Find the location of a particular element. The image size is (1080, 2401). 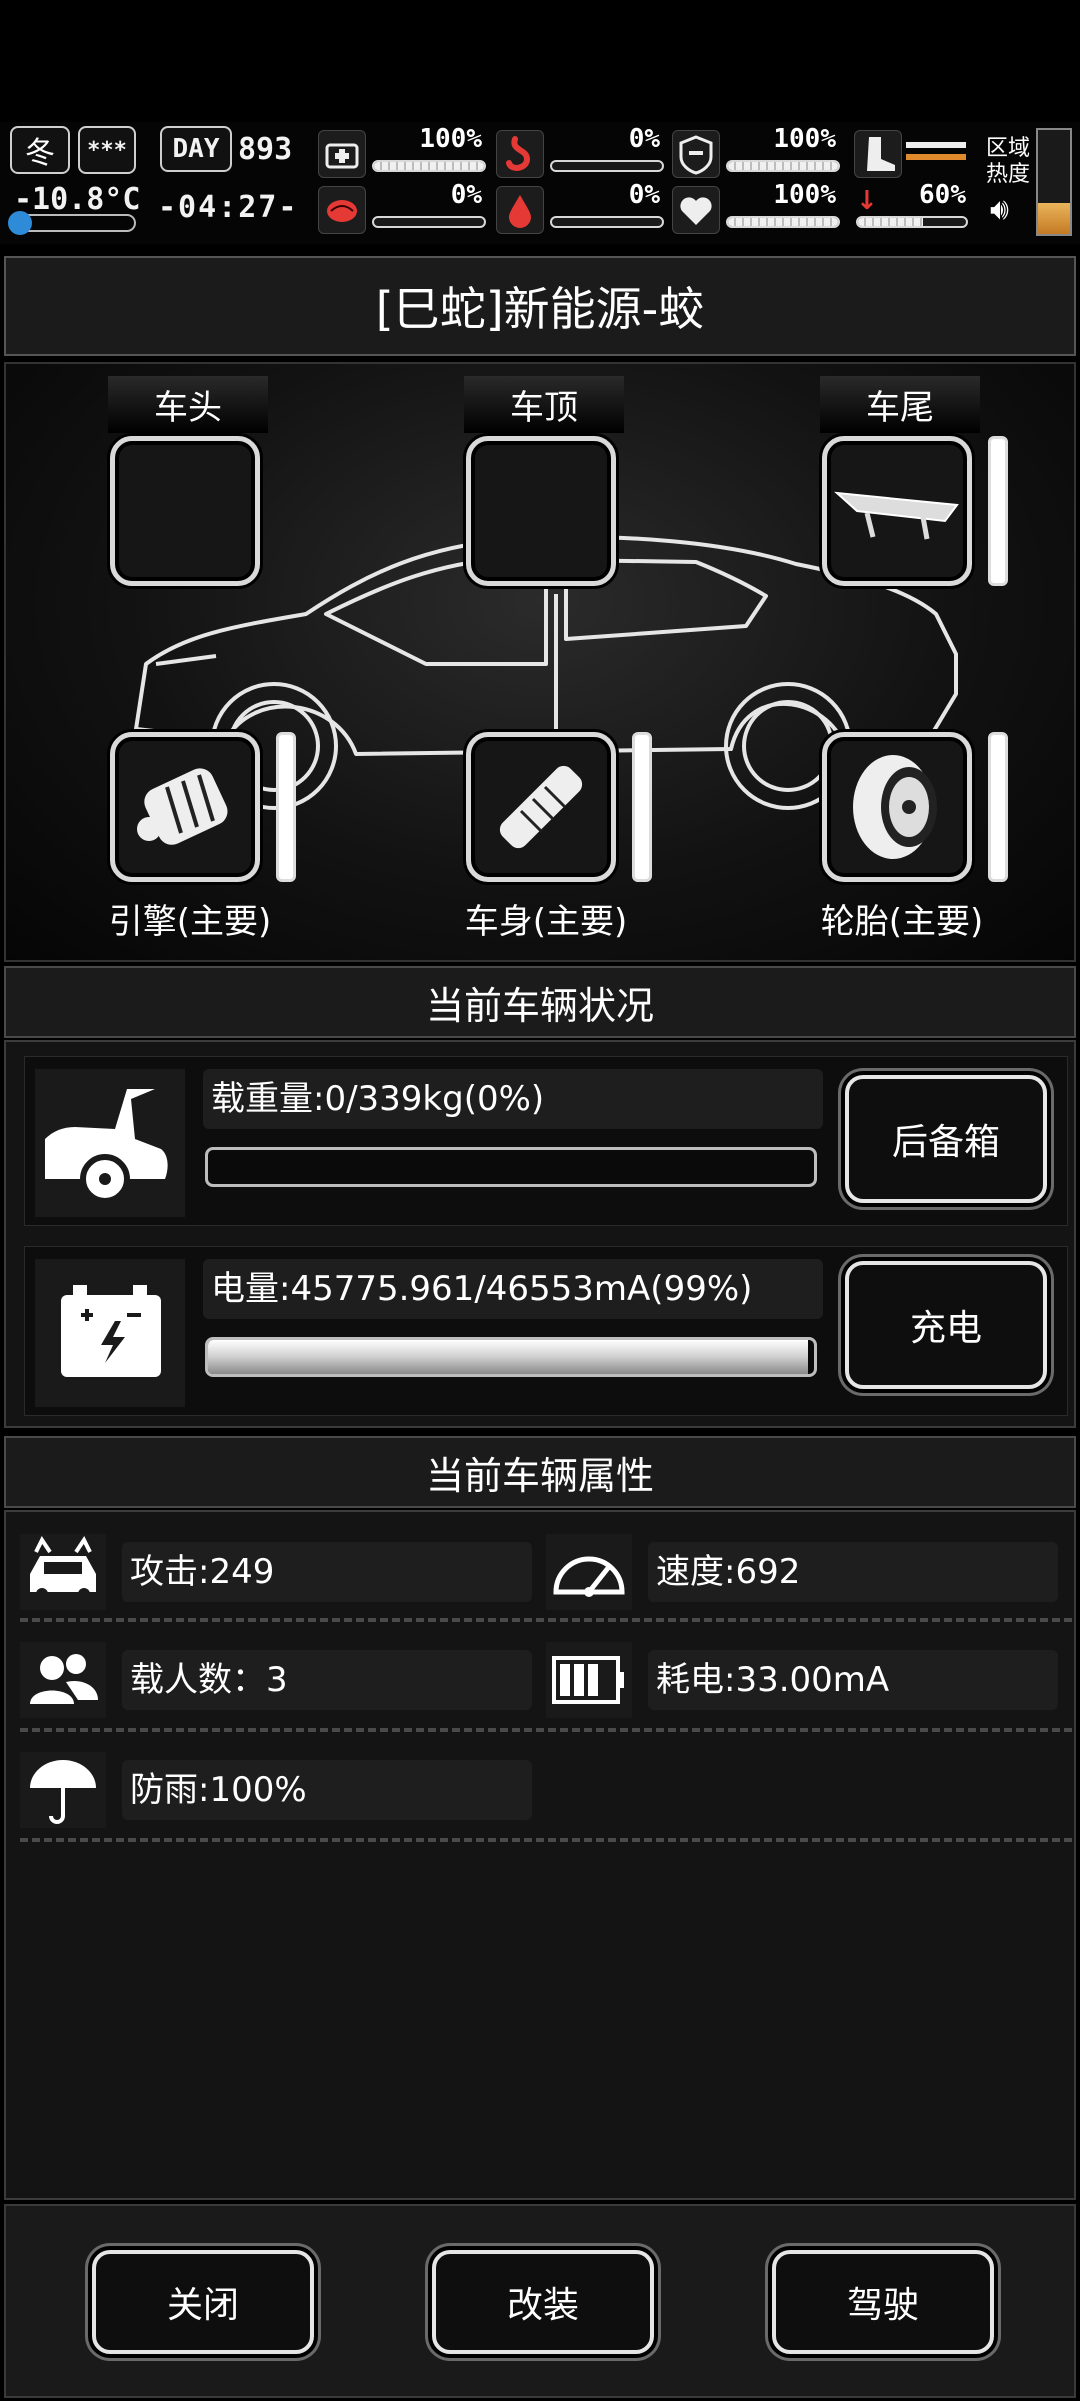

body-armor-icon is located at coordinates (541, 807).